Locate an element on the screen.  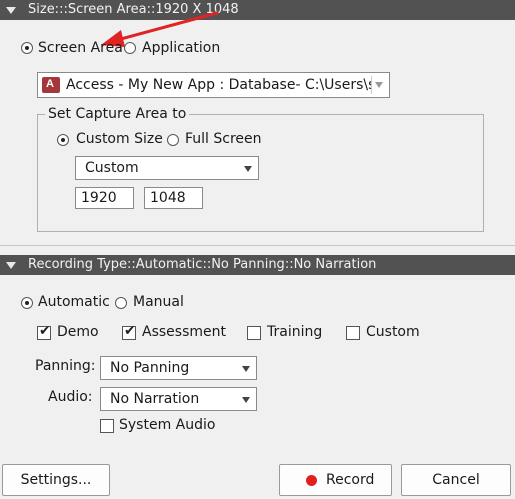
record-button: Record is located at coordinates (335, 480).